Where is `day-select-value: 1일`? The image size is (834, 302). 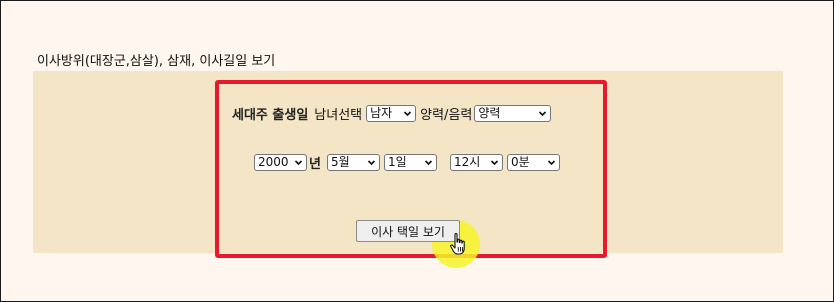 day-select-value: 1일 is located at coordinates (397, 162).